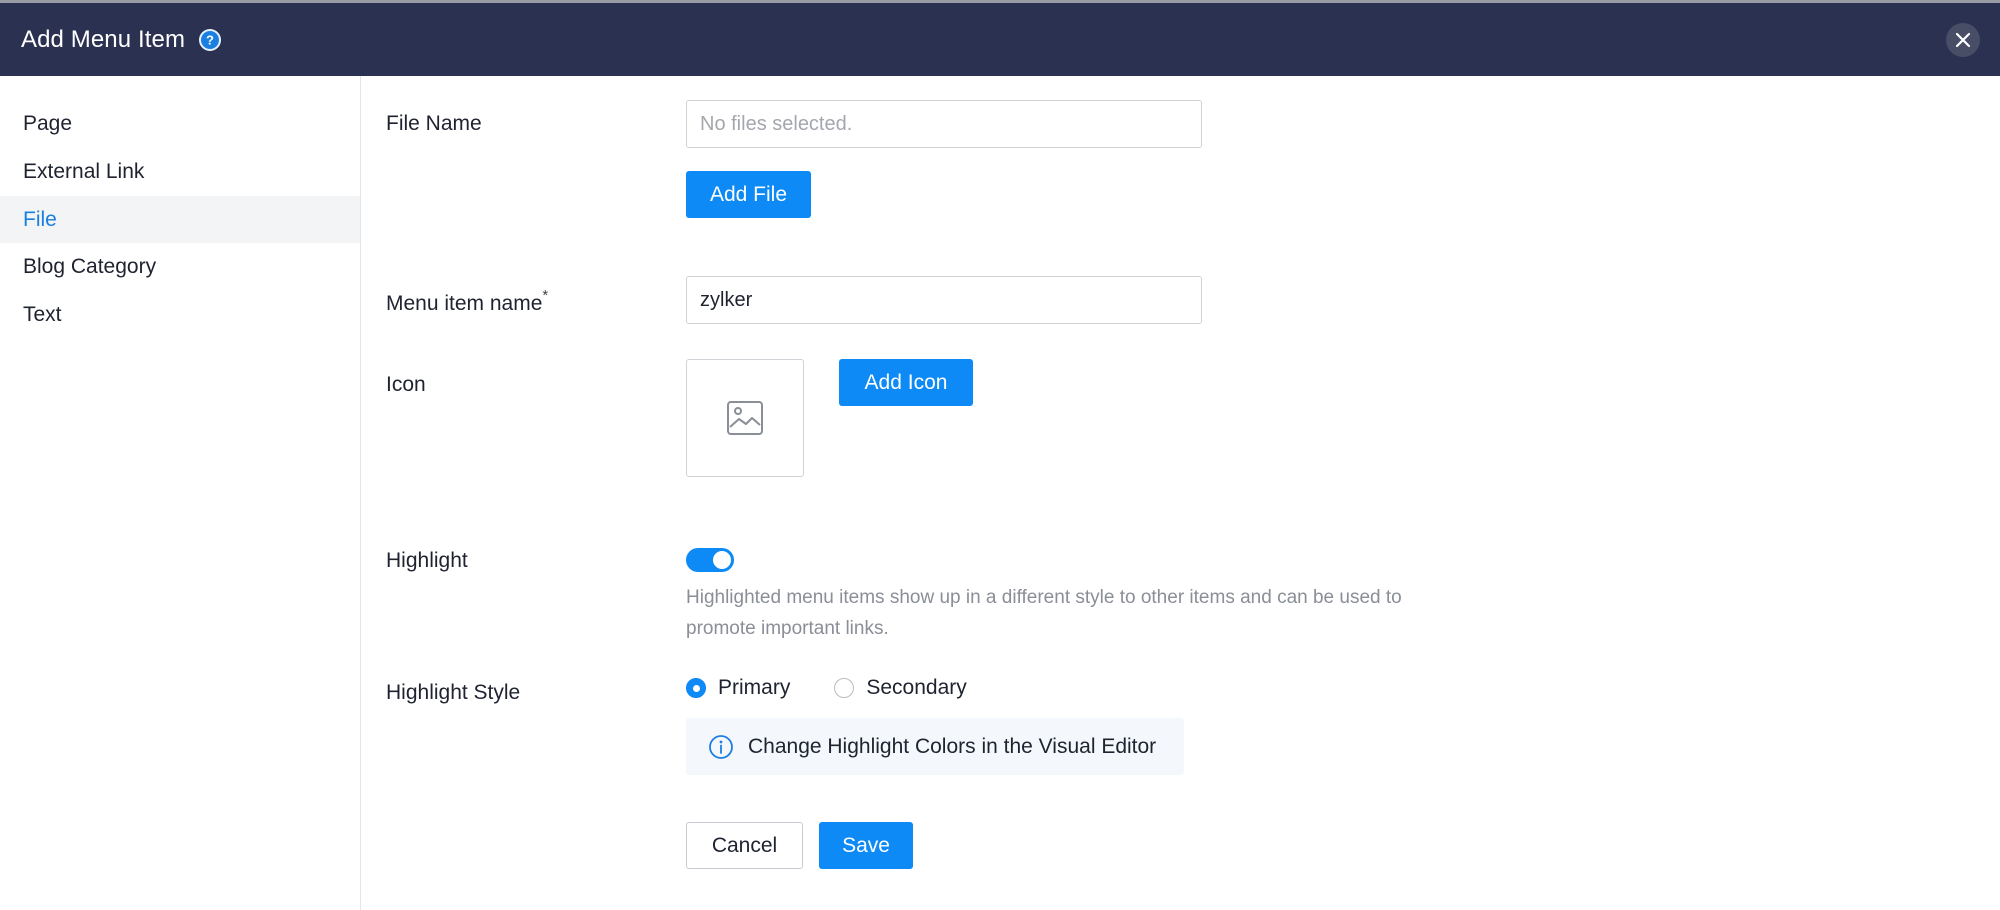 The image size is (2000, 910). Describe the element at coordinates (427, 560) in the screenshot. I see `highlight-label: Highlight` at that location.